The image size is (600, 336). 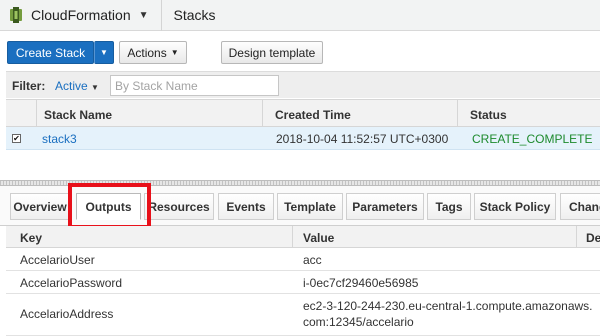 I want to click on tab-label: Overview, so click(x=40, y=206).